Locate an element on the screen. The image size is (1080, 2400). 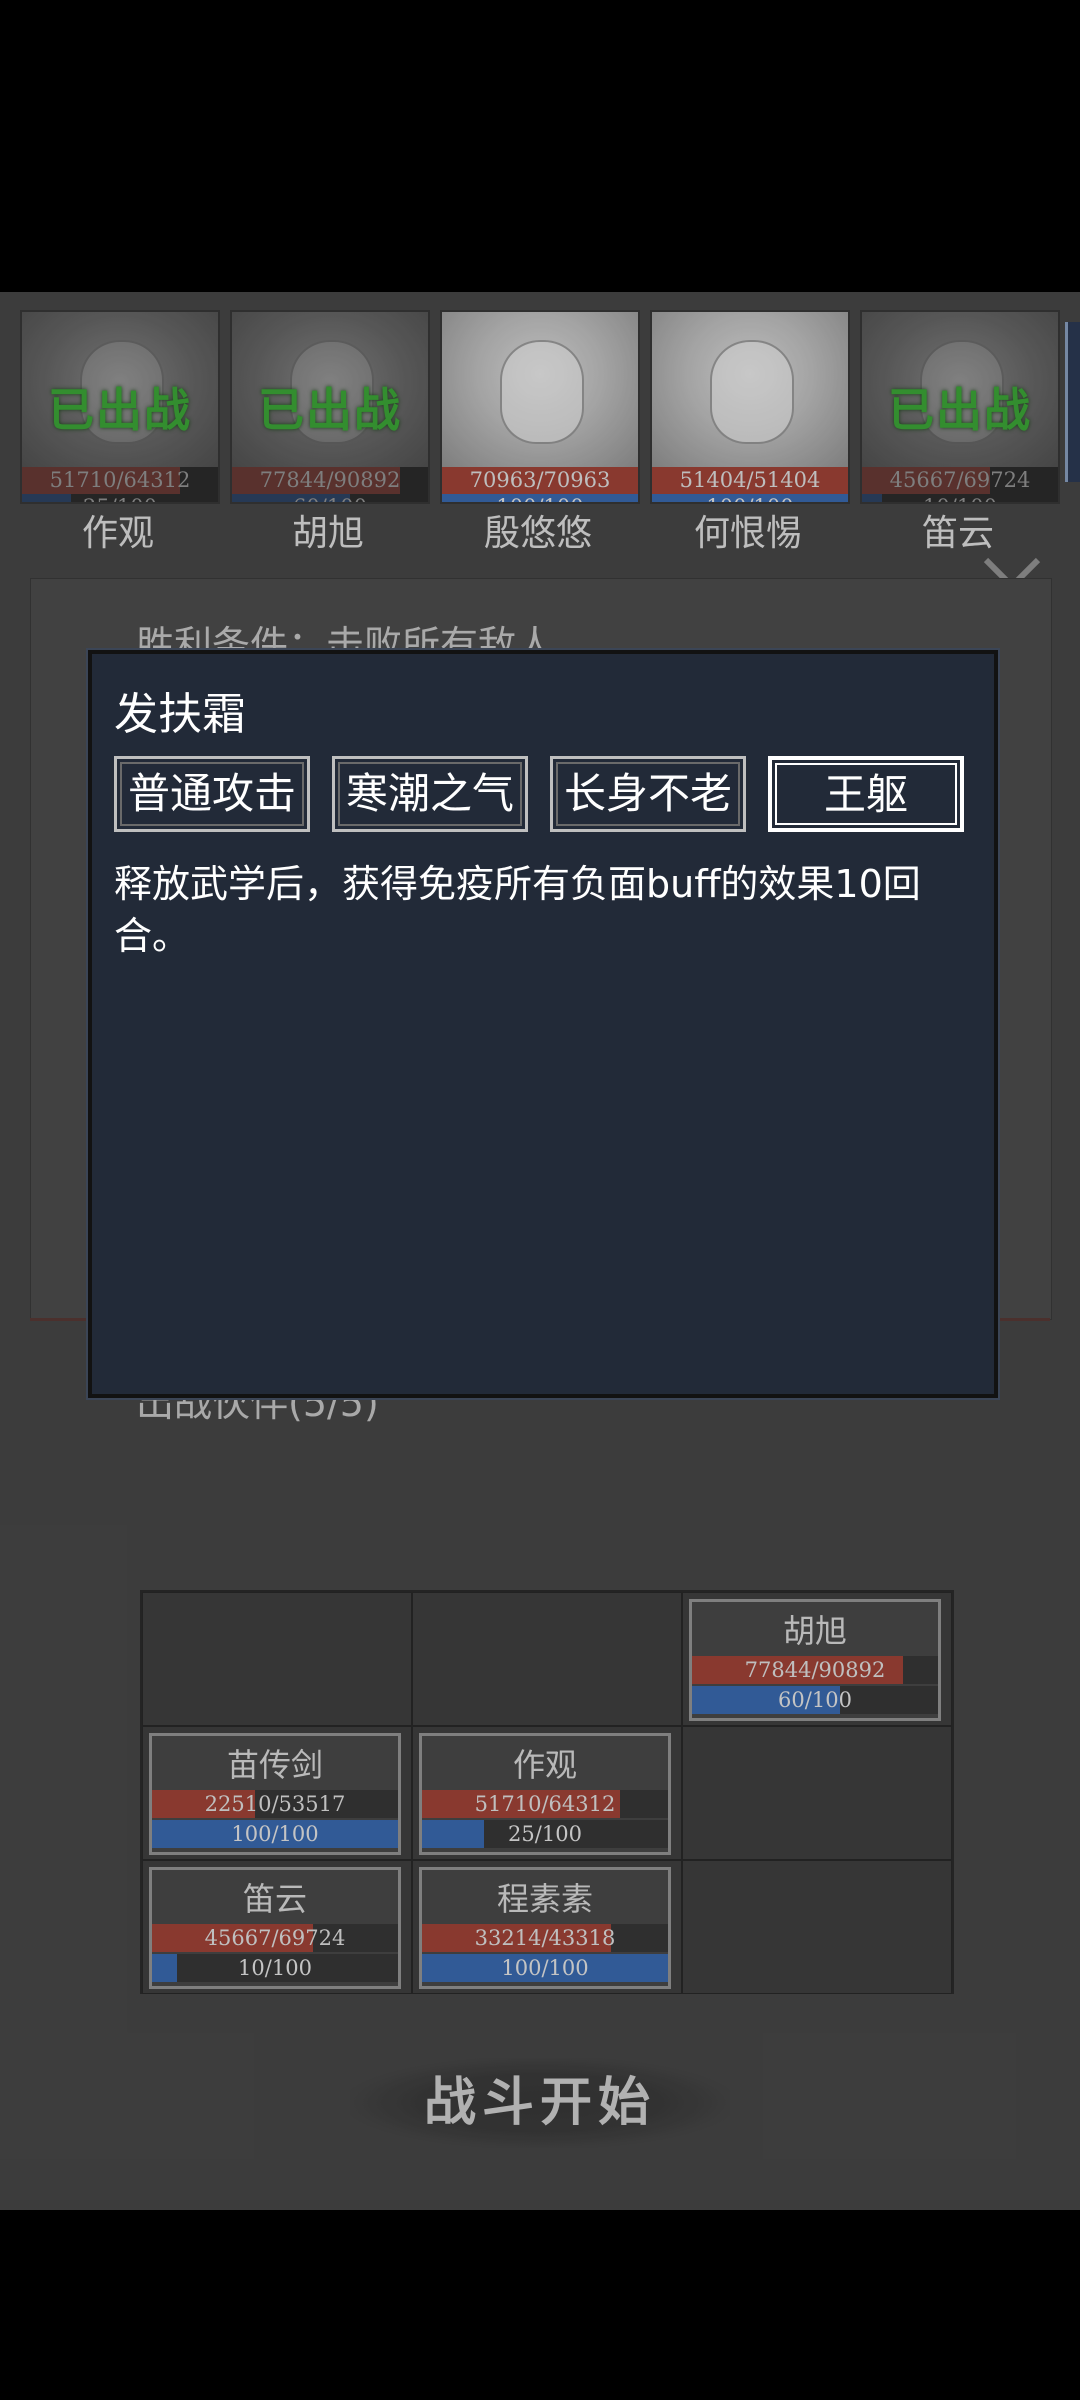
tab-eternal-youth: 长身不老 is located at coordinates (648, 794).